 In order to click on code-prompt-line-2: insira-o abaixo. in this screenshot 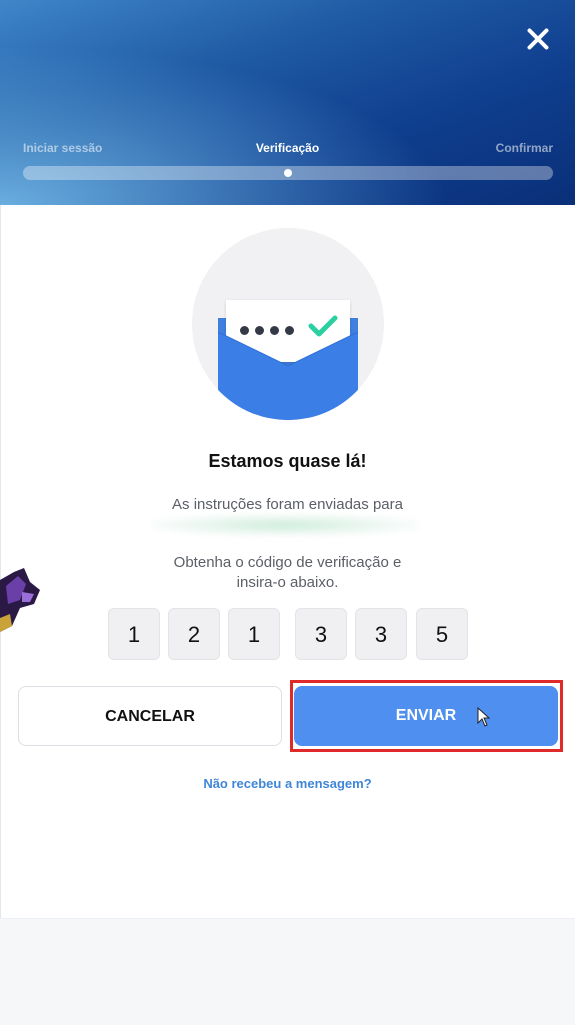, I will do `click(287, 582)`.